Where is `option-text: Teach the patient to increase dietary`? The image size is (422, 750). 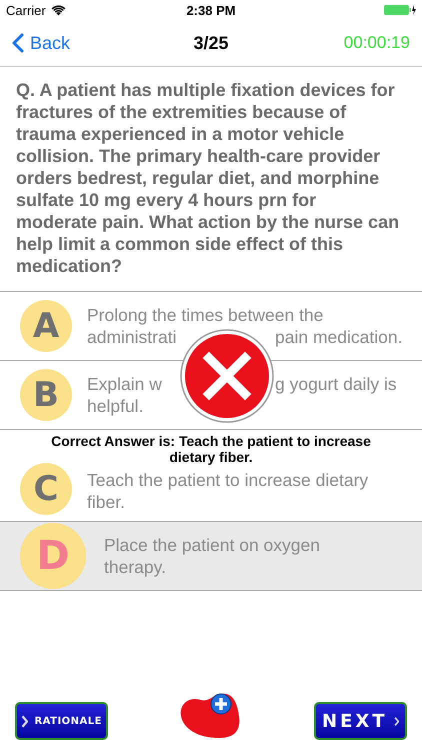 option-text: Teach the patient to increase dietary is located at coordinates (227, 480).